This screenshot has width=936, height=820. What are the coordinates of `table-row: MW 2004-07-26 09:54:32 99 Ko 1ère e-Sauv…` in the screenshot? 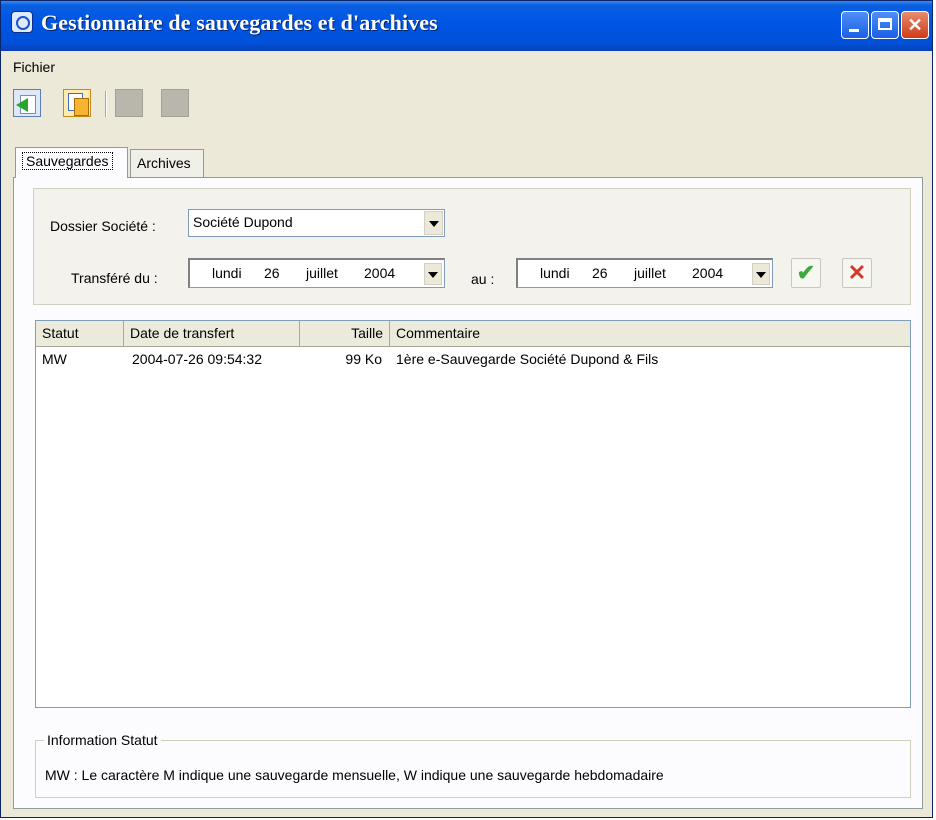 It's located at (473, 359).